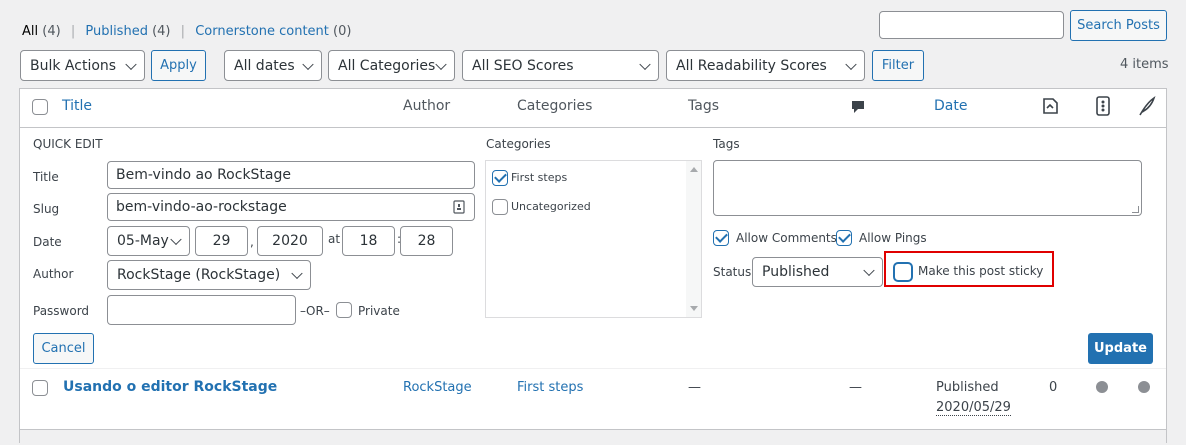  What do you see at coordinates (68, 144) in the screenshot?
I see `quick-edit-heading: QUICK EDIT` at bounding box center [68, 144].